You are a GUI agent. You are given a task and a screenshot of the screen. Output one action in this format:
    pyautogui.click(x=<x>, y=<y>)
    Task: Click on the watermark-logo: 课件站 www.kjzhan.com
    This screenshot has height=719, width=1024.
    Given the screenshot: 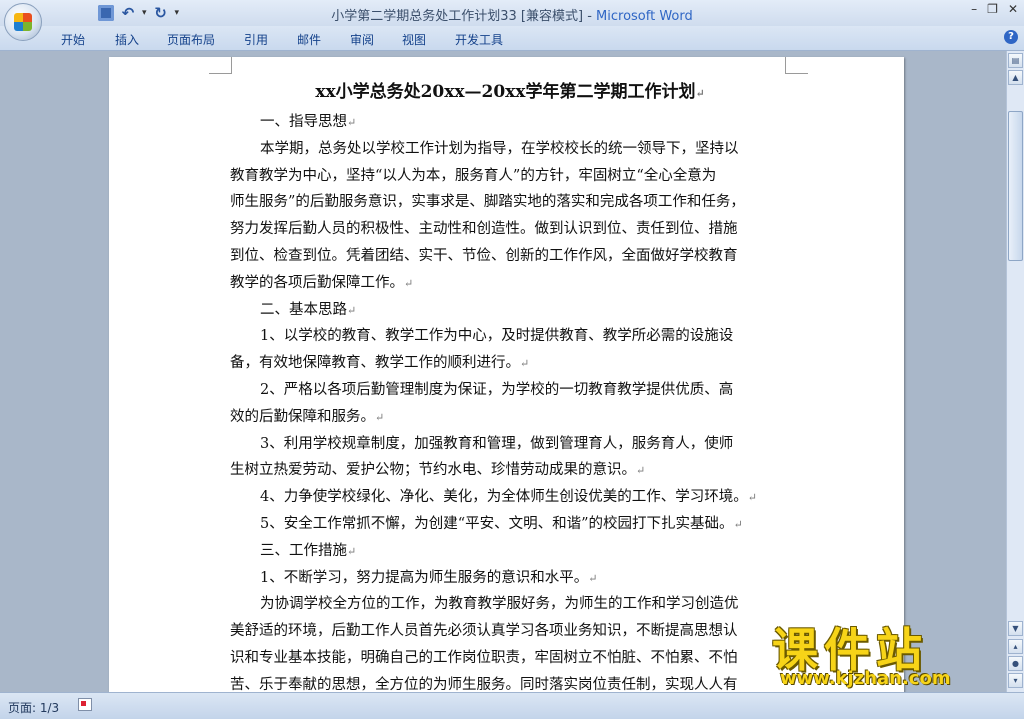 What is the action you would take?
    pyautogui.click(x=886, y=654)
    